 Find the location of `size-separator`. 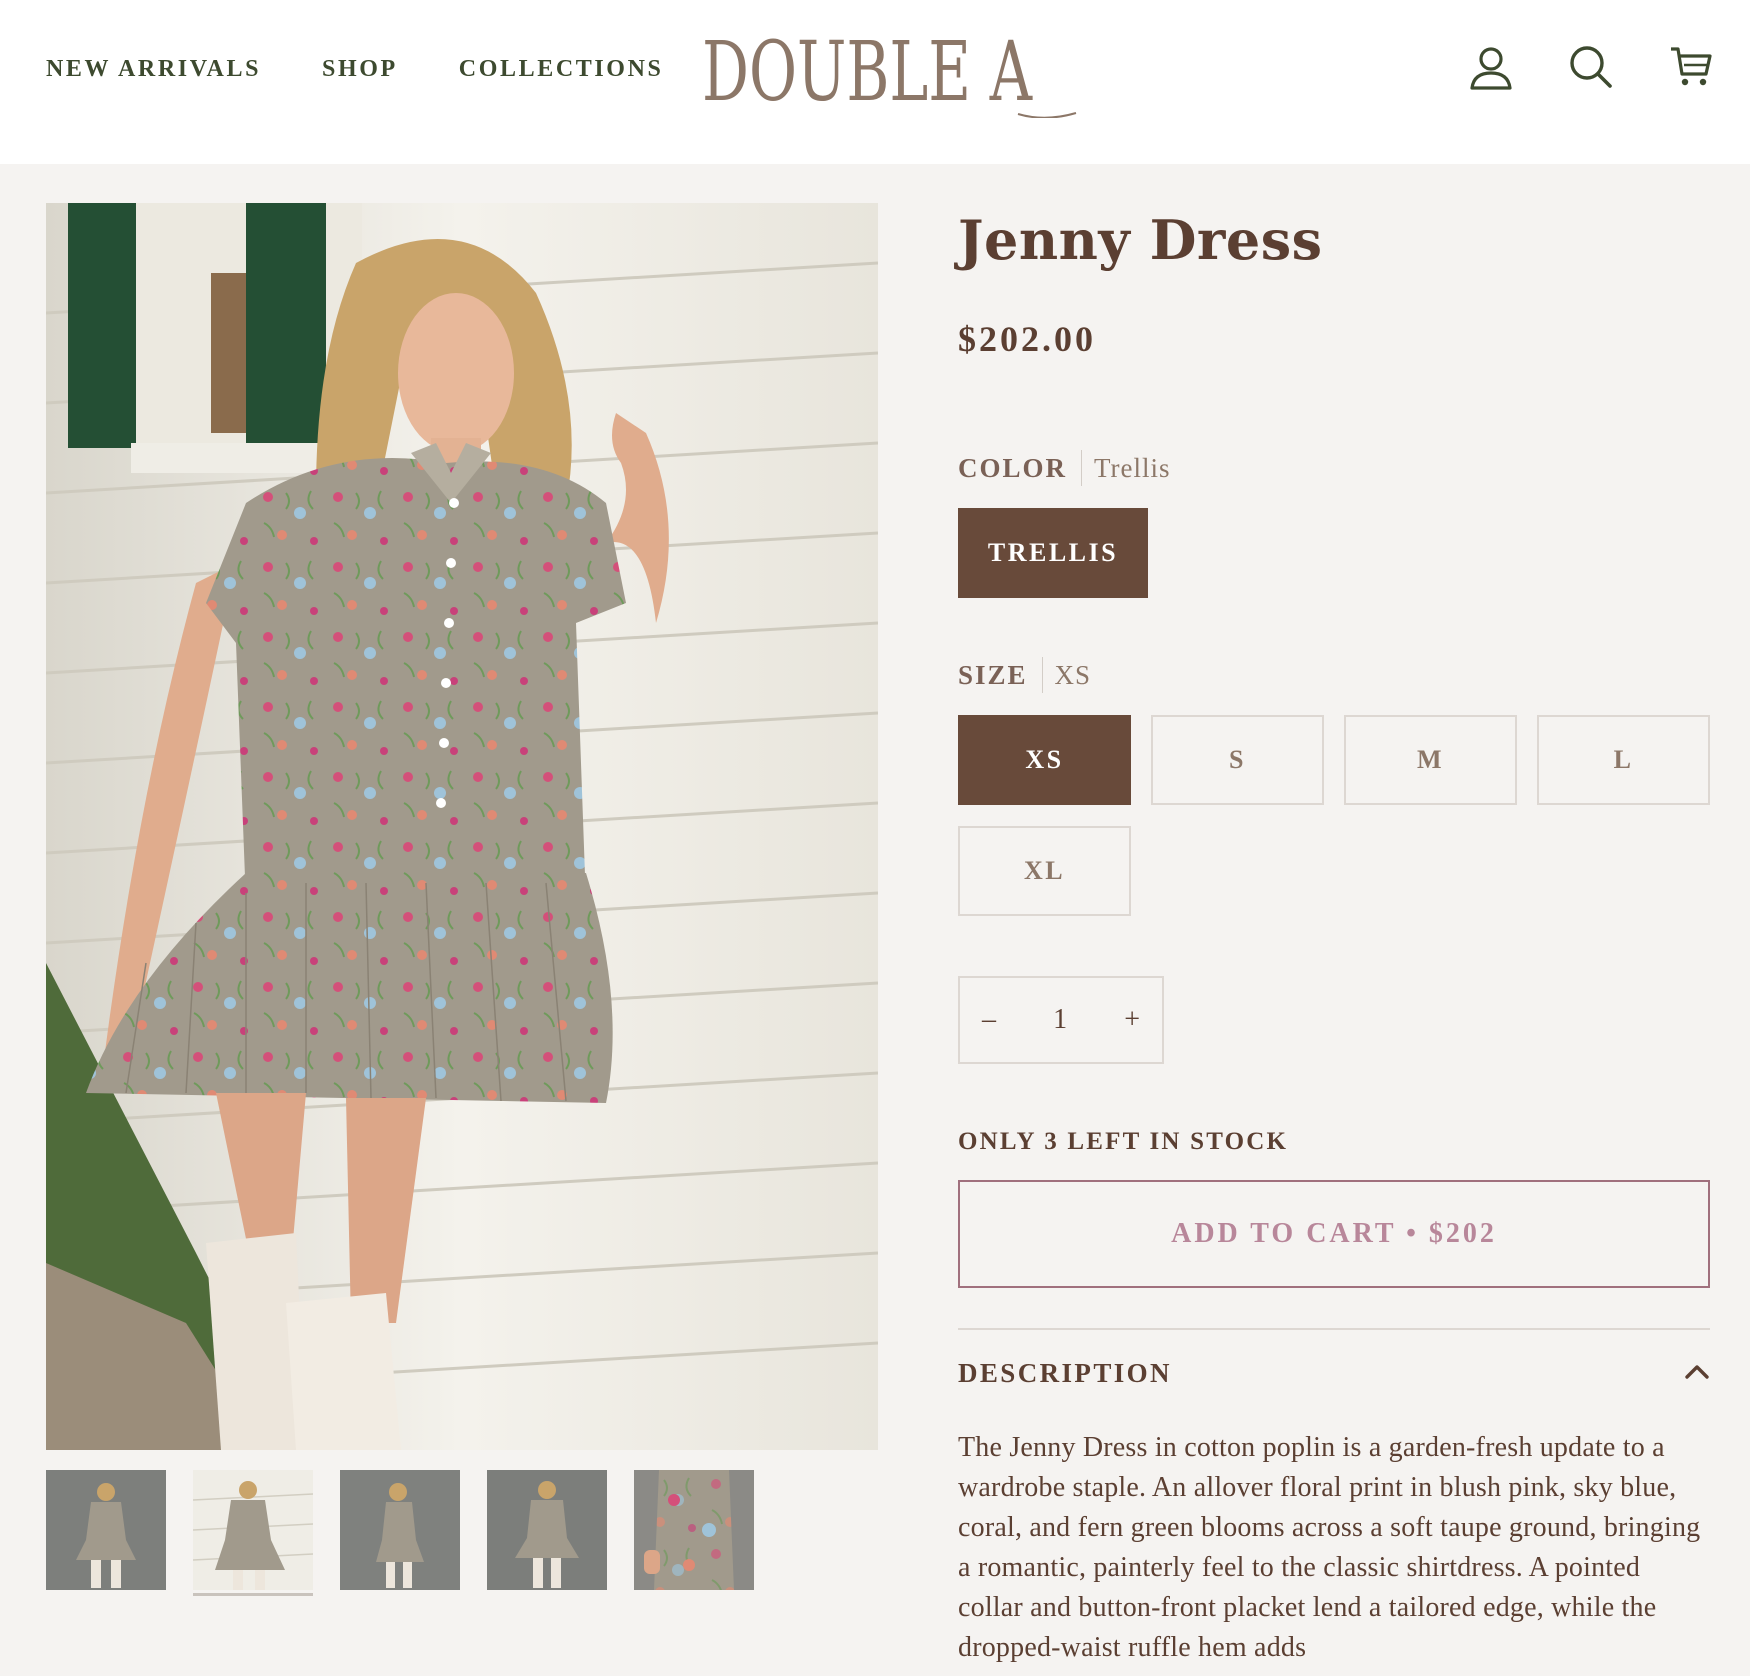

size-separator is located at coordinates (1042, 675).